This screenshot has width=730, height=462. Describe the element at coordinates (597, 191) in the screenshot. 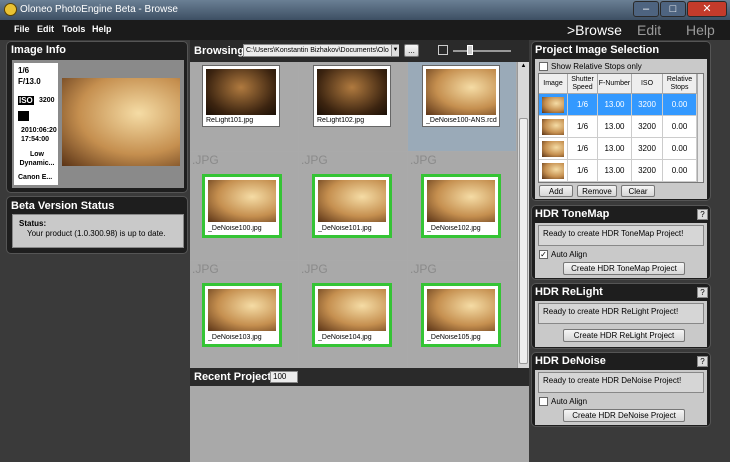

I see `remove-button: Remove` at that location.